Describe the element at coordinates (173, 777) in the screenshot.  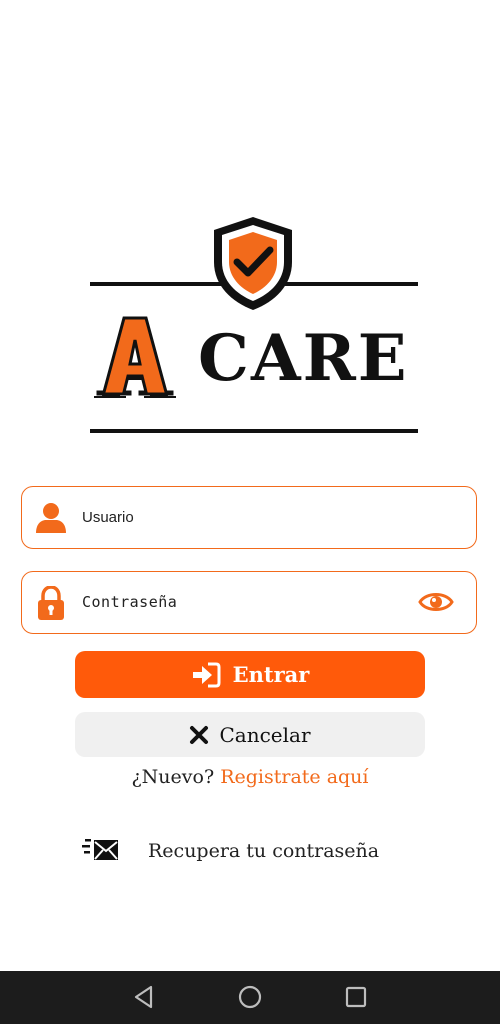
I see `register-prompt: ¿Nuevo?` at that location.